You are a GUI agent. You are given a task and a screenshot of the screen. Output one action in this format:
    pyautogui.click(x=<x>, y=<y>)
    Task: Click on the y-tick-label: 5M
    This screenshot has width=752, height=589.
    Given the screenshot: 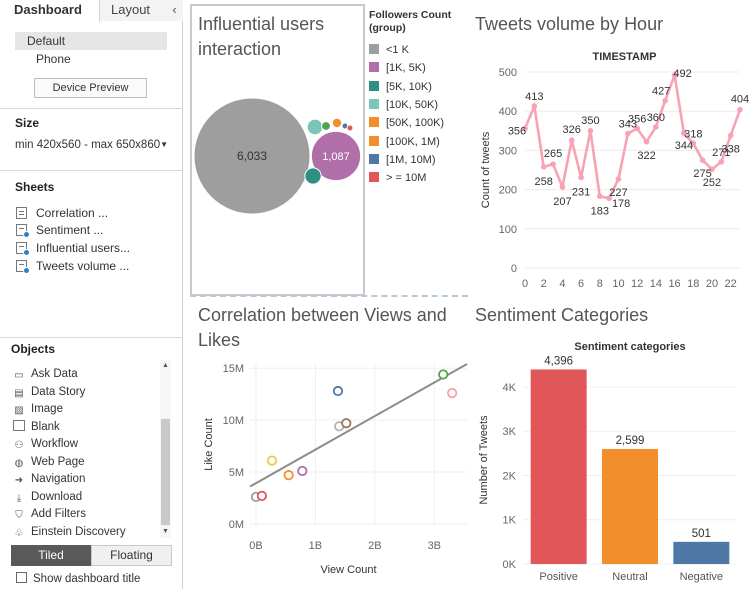 What is the action you would take?
    pyautogui.click(x=236, y=473)
    